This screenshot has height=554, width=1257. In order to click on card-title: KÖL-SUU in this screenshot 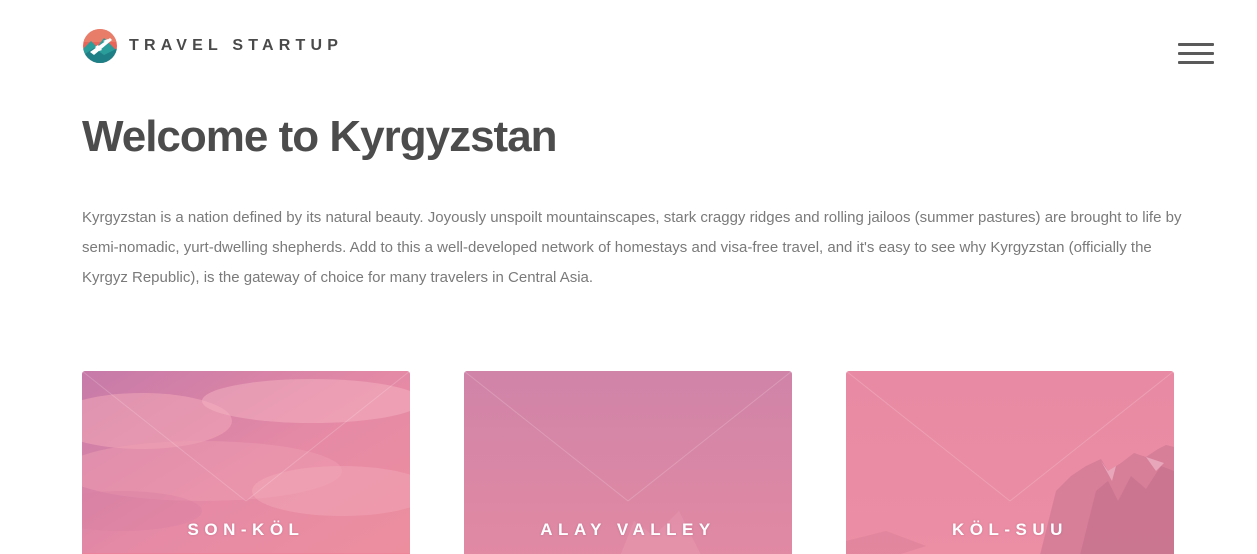, I will do `click(1010, 529)`.